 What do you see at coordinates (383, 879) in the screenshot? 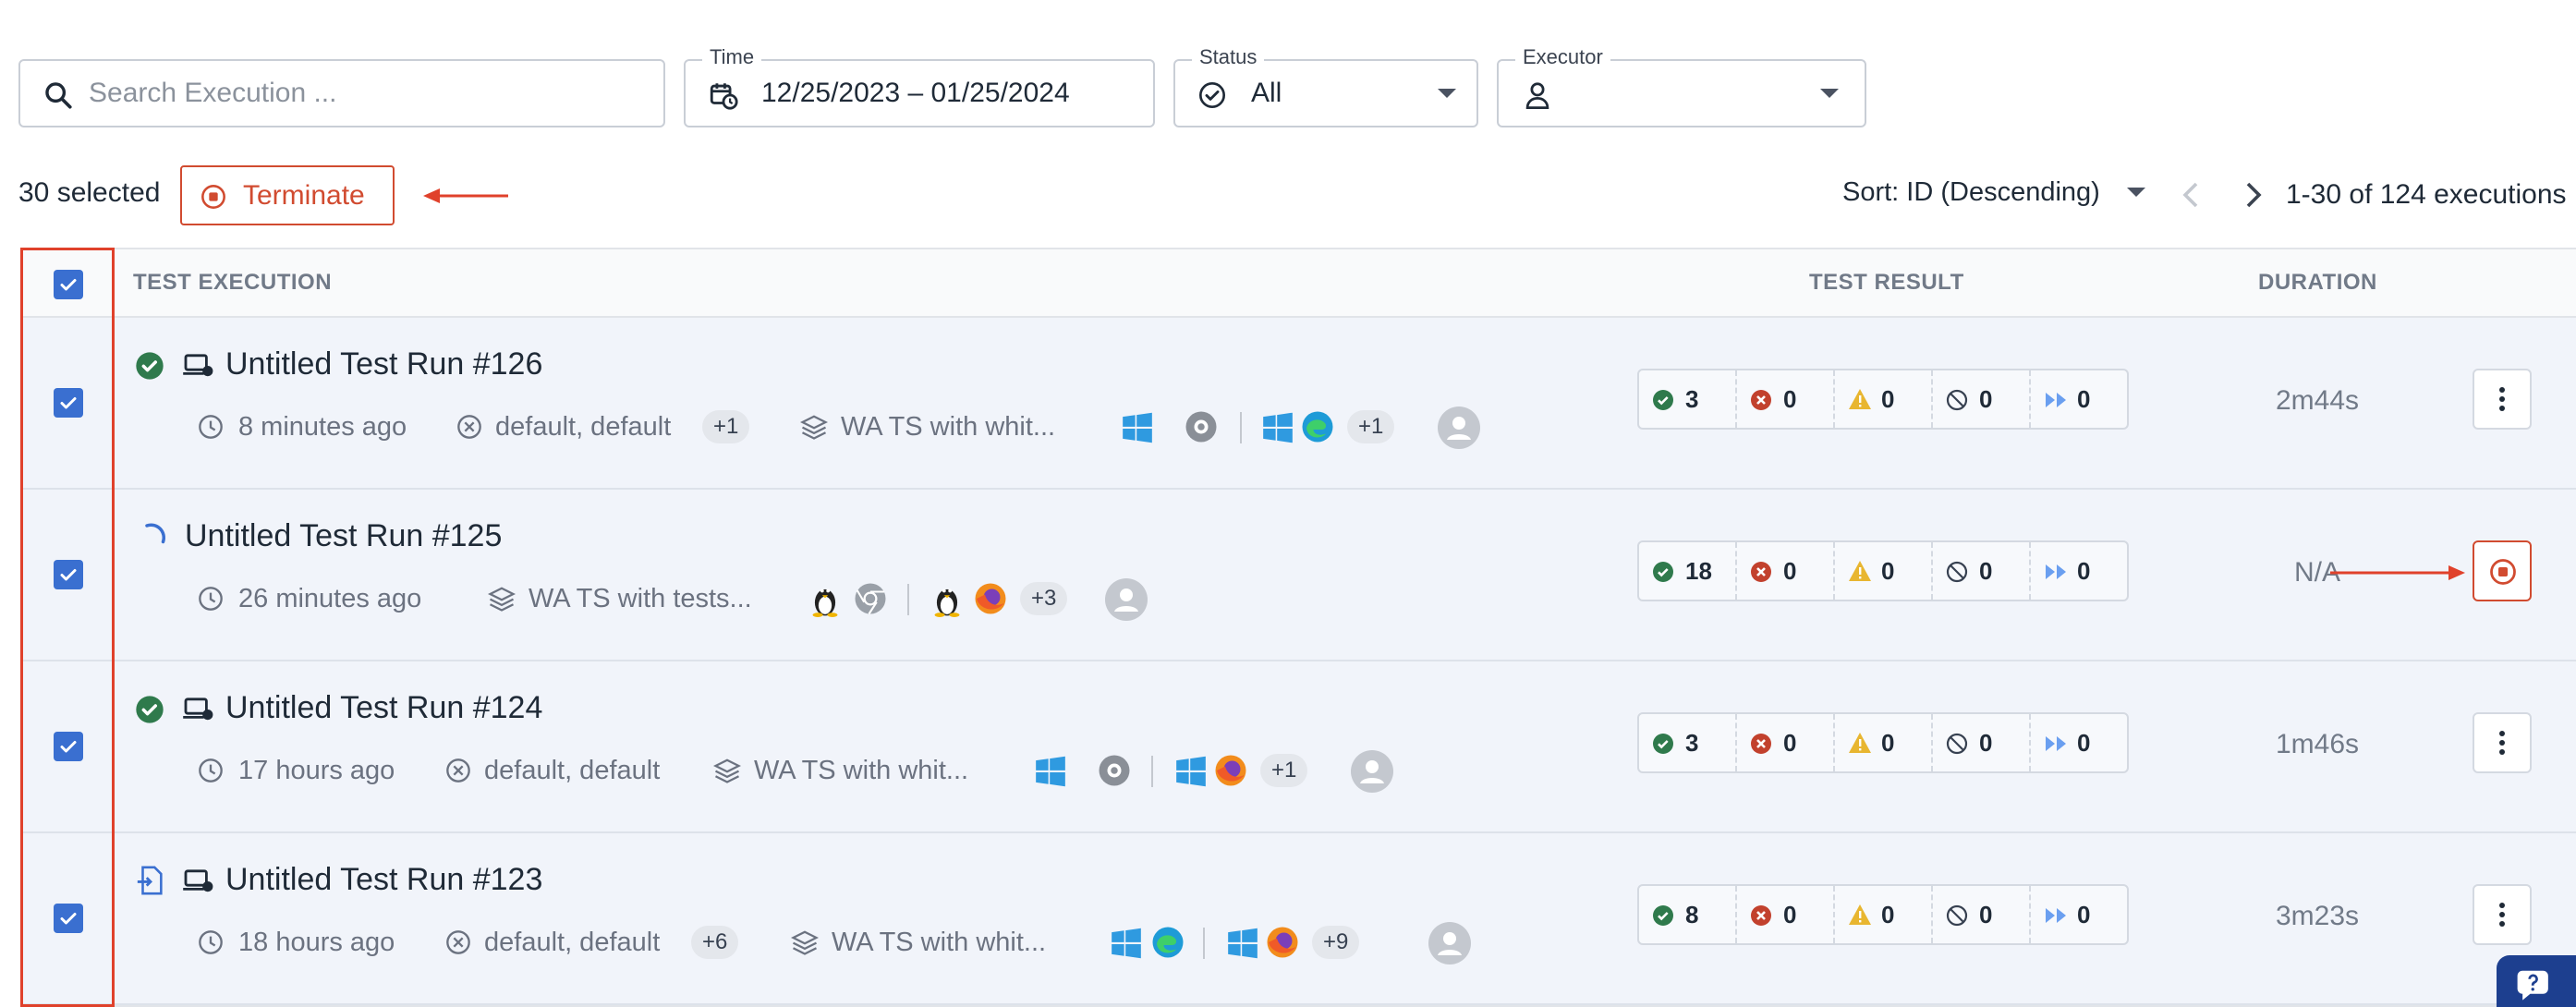
I see `execution-title: Untitled Test Run #123` at bounding box center [383, 879].